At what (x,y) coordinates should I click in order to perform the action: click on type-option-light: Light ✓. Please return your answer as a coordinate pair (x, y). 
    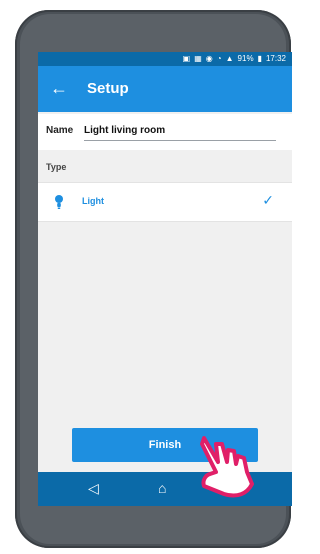
    Looking at the image, I should click on (165, 202).